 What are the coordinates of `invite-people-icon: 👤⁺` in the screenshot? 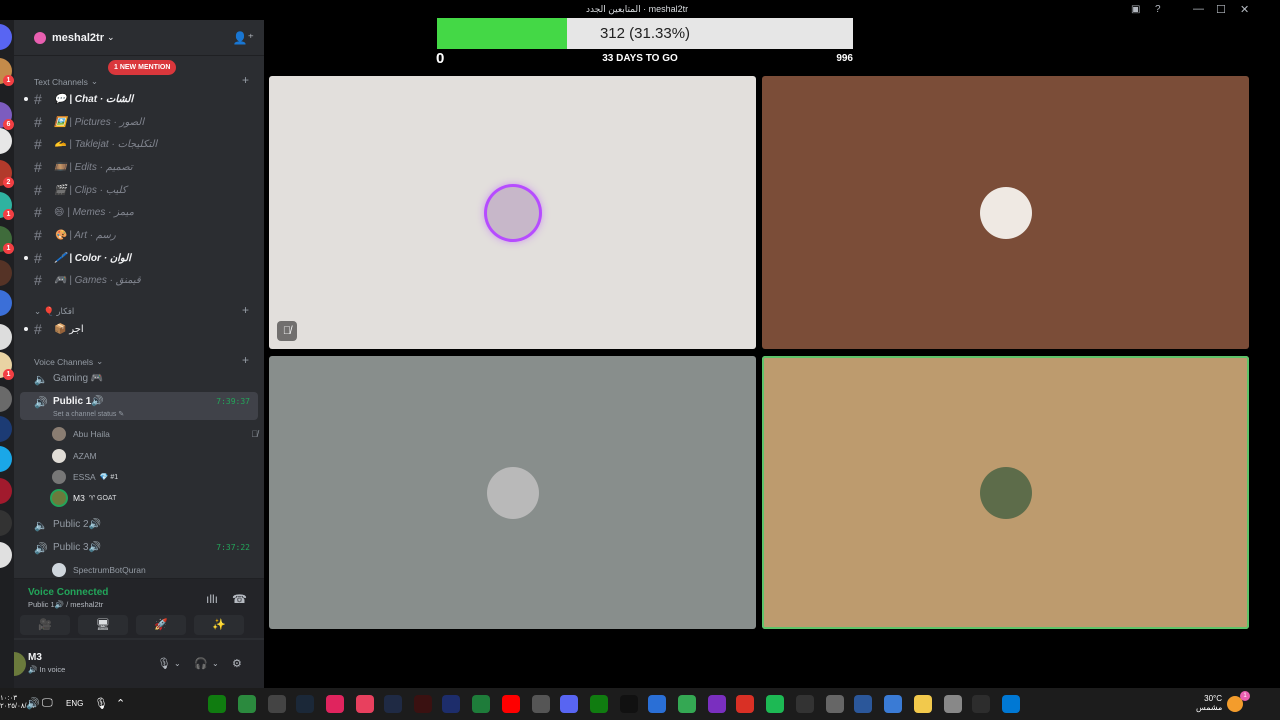 It's located at (243, 38).